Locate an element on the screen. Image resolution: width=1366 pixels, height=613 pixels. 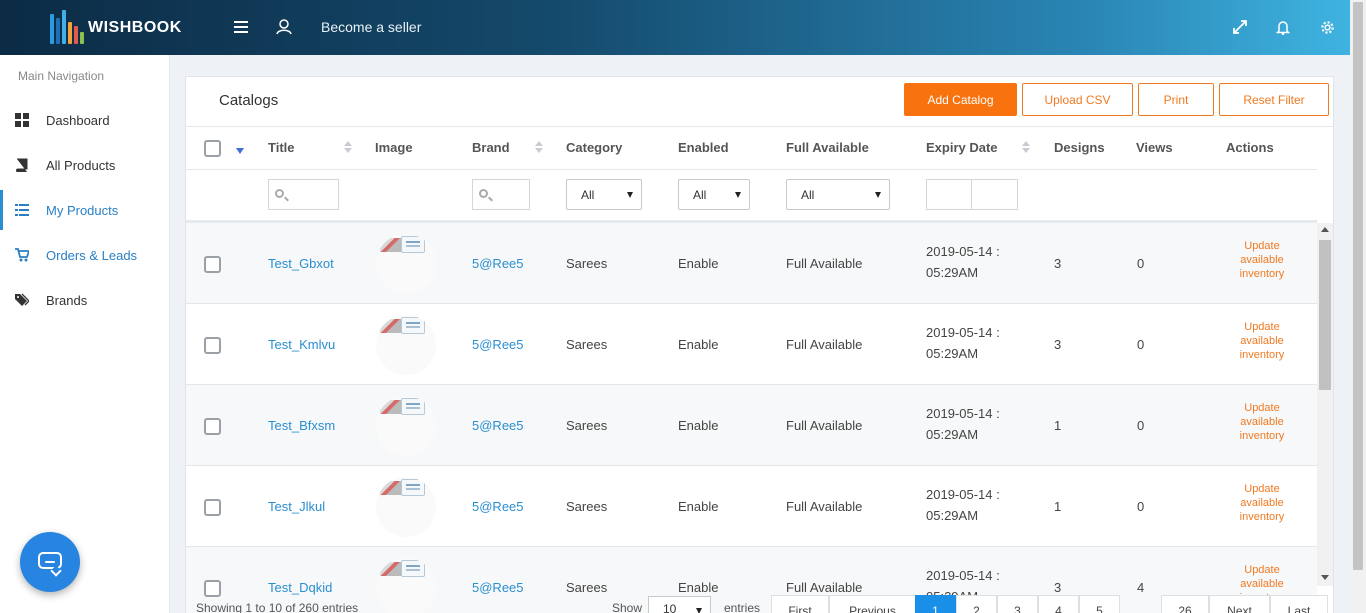
reset-filter-button: Reset Filter is located at coordinates (1274, 99).